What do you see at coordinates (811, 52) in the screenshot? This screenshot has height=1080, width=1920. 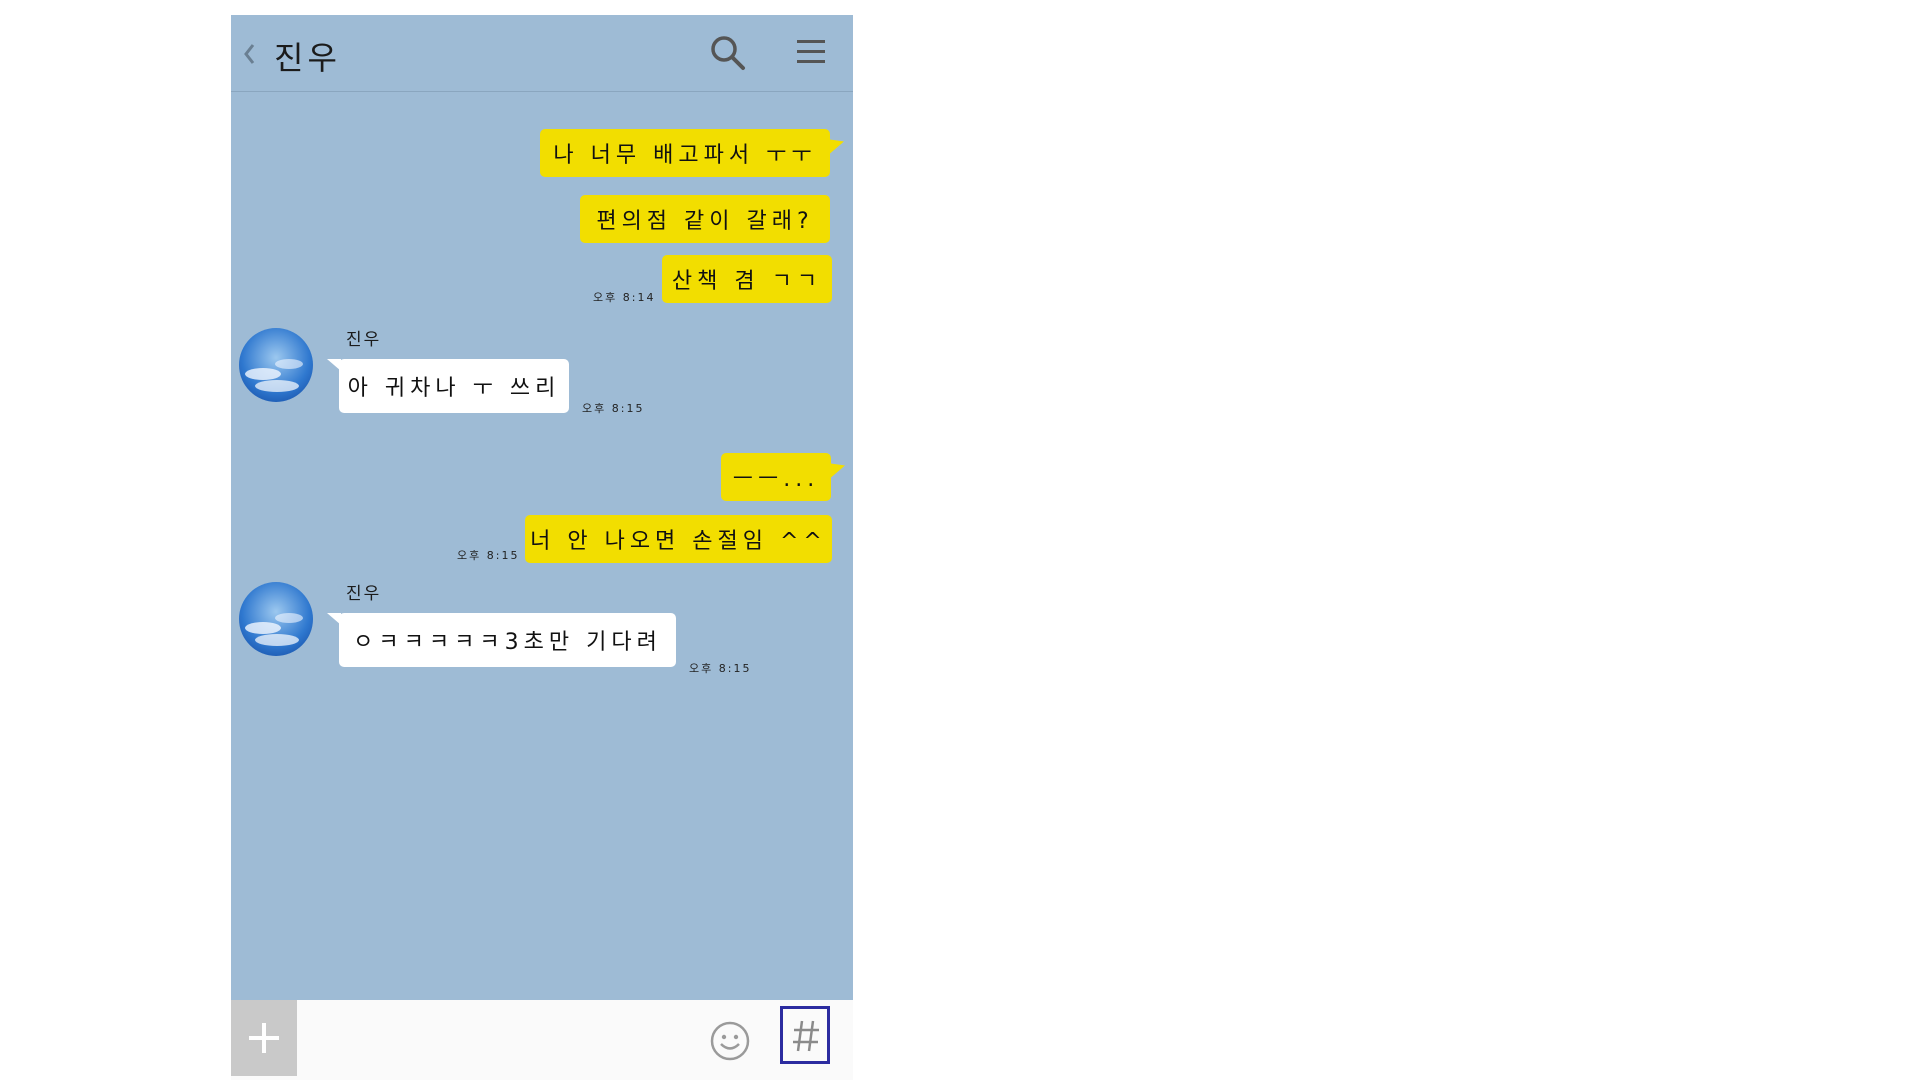 I see `hamburger-menu-icon` at bounding box center [811, 52].